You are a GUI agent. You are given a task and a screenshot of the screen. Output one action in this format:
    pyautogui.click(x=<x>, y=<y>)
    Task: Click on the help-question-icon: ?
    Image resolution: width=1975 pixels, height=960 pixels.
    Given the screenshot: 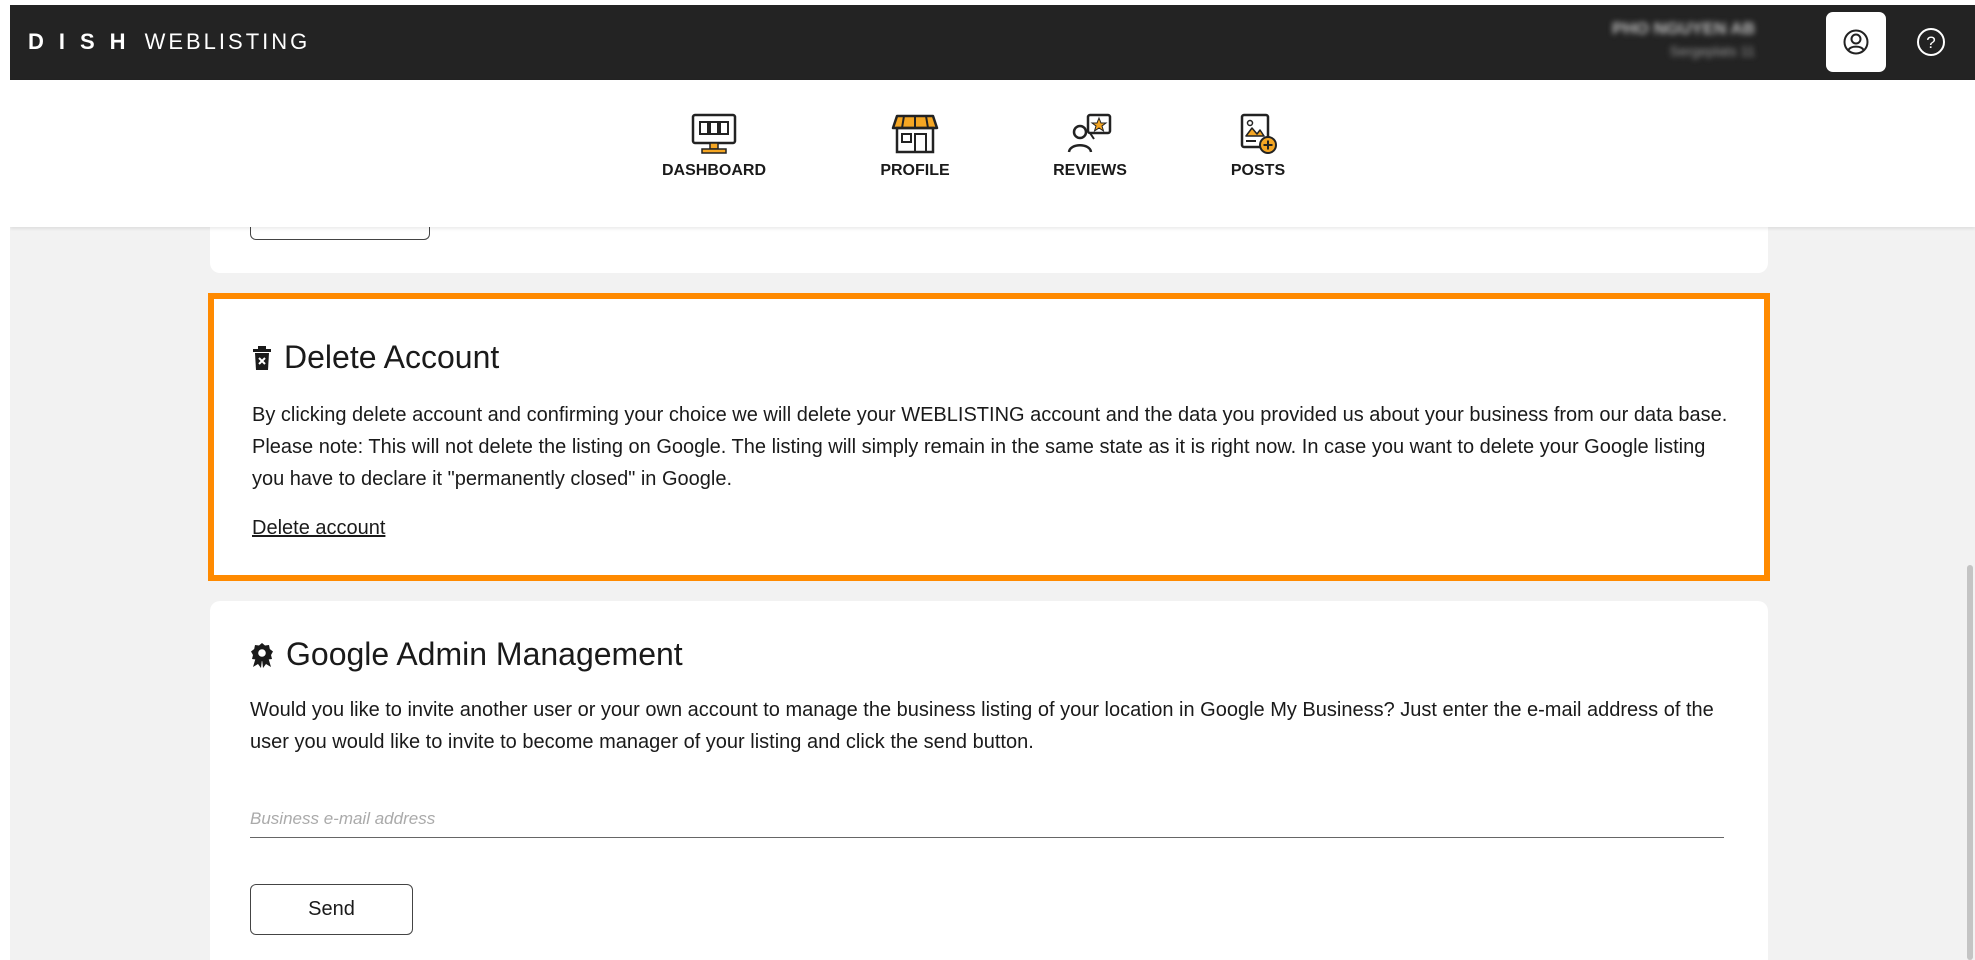 What is the action you would take?
    pyautogui.click(x=1931, y=42)
    